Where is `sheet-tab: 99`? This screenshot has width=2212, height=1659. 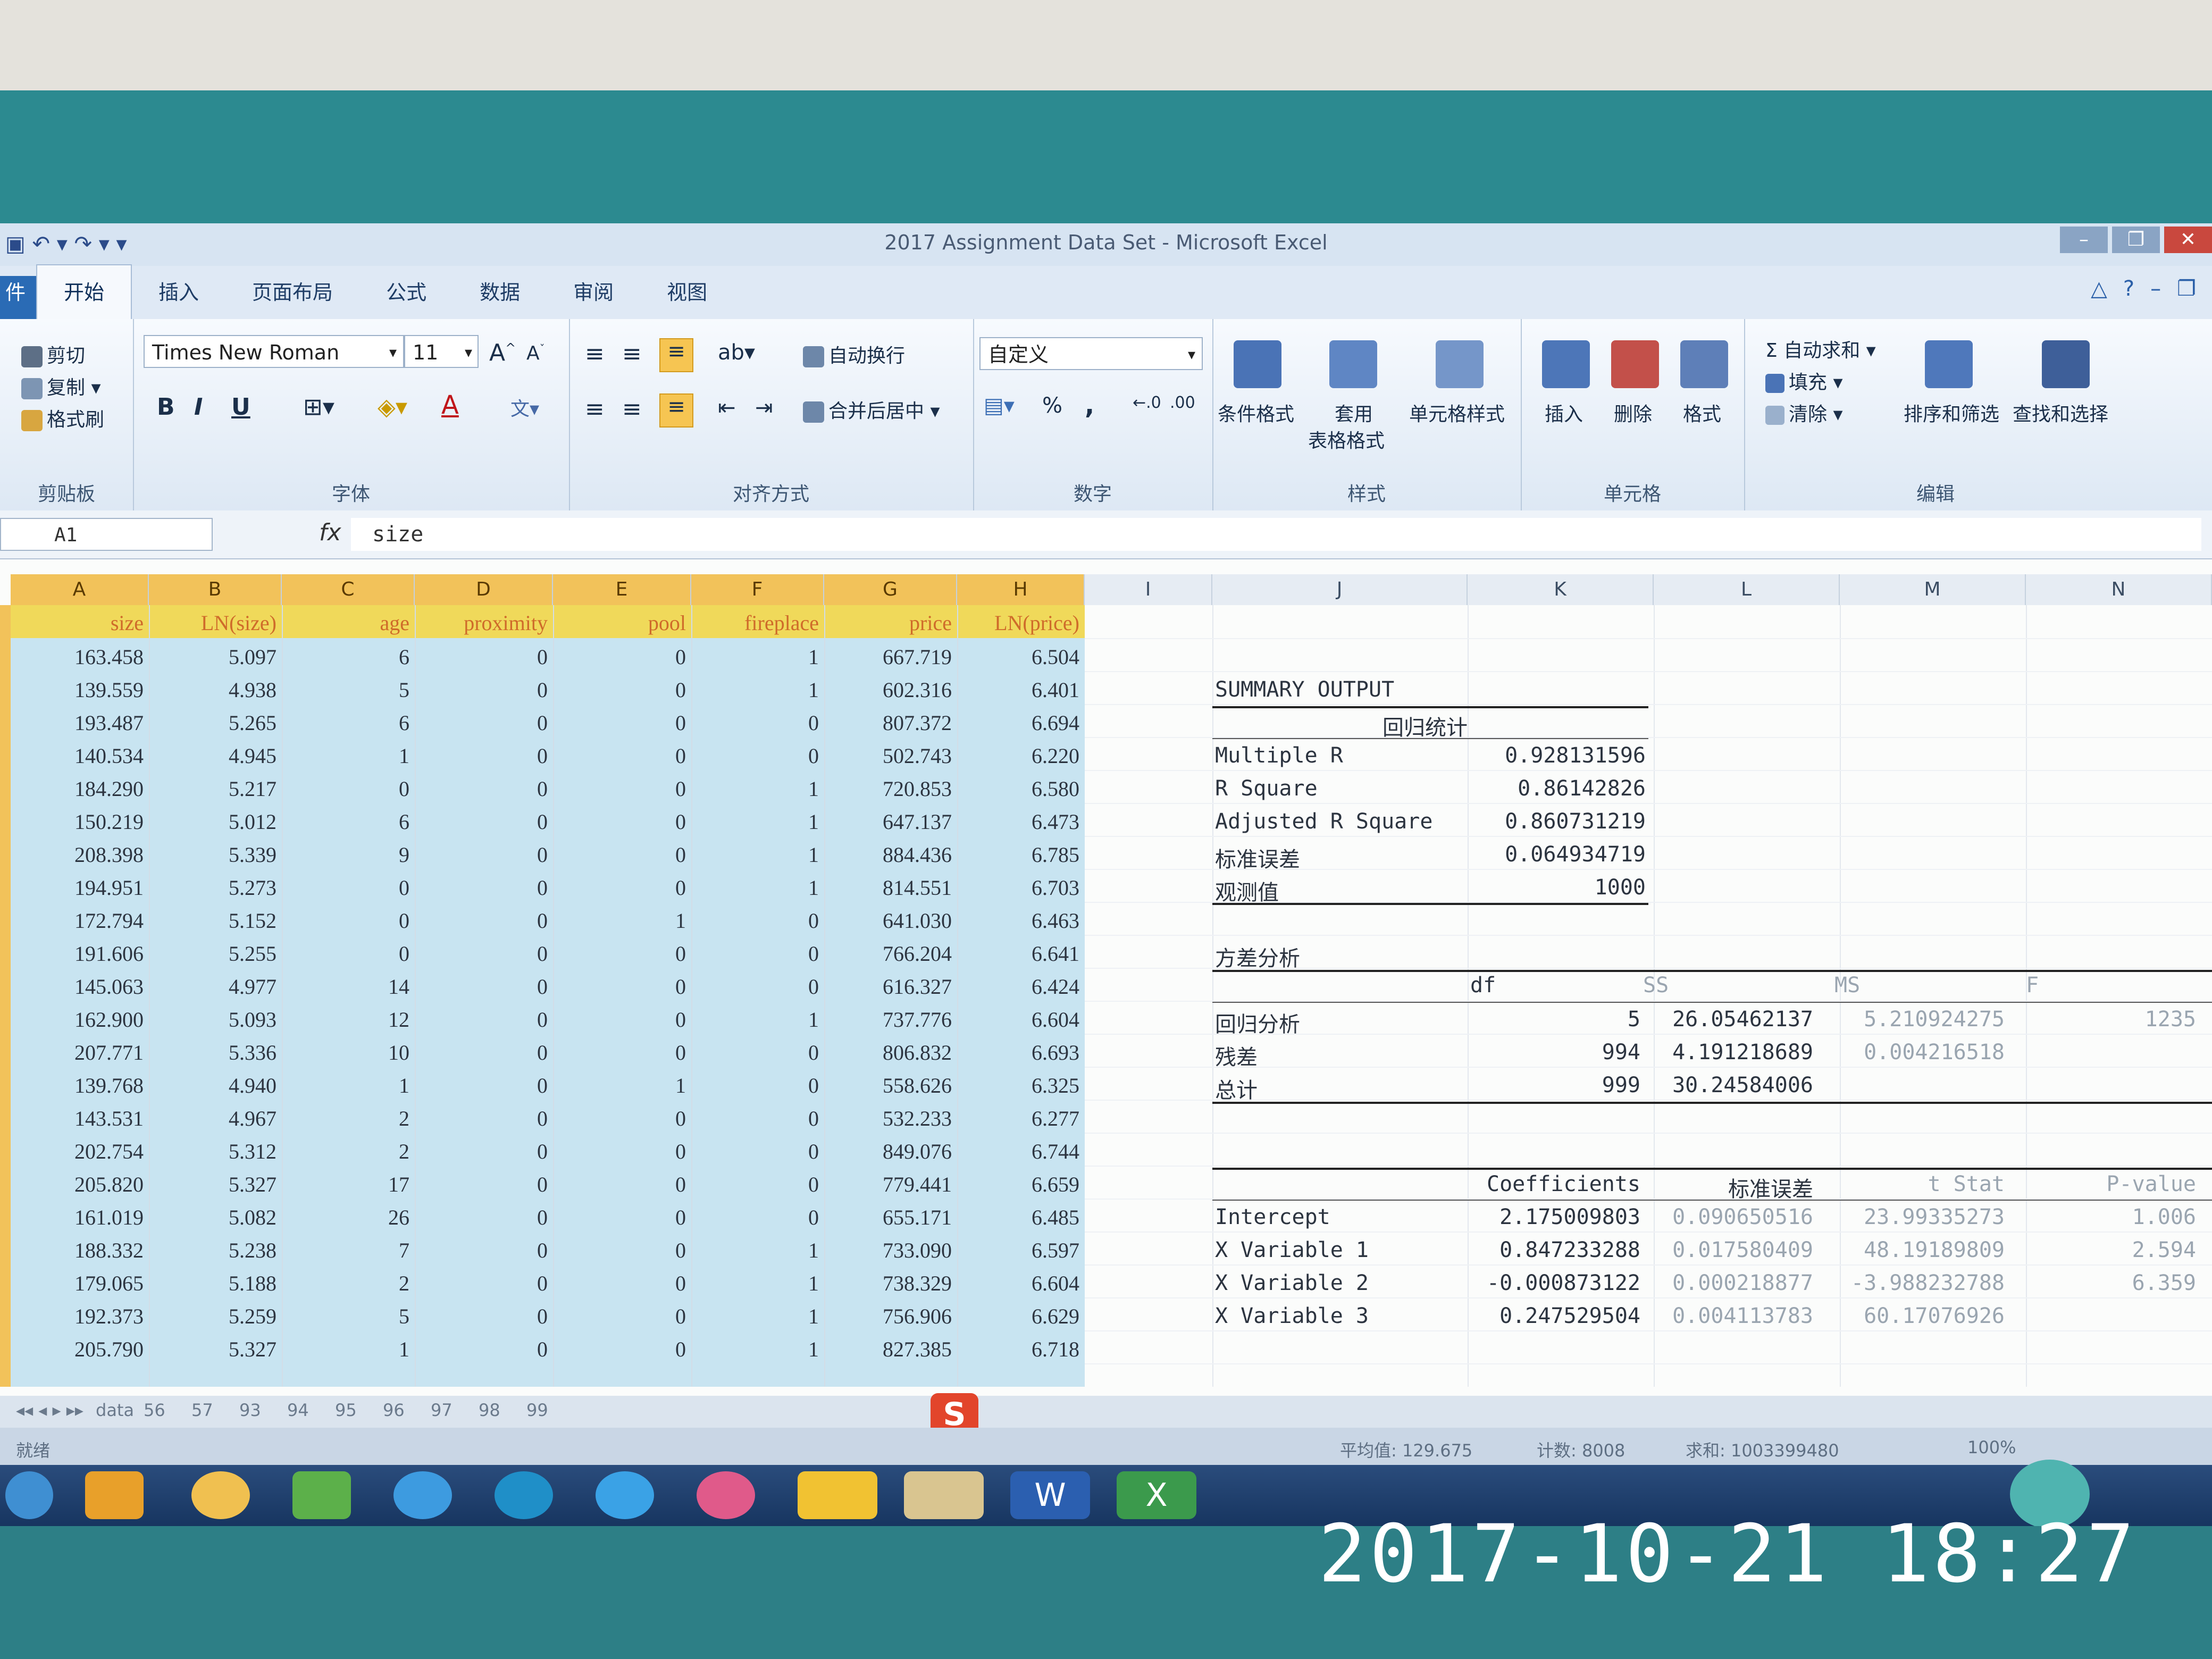
sheet-tab: 99 is located at coordinates (537, 1410).